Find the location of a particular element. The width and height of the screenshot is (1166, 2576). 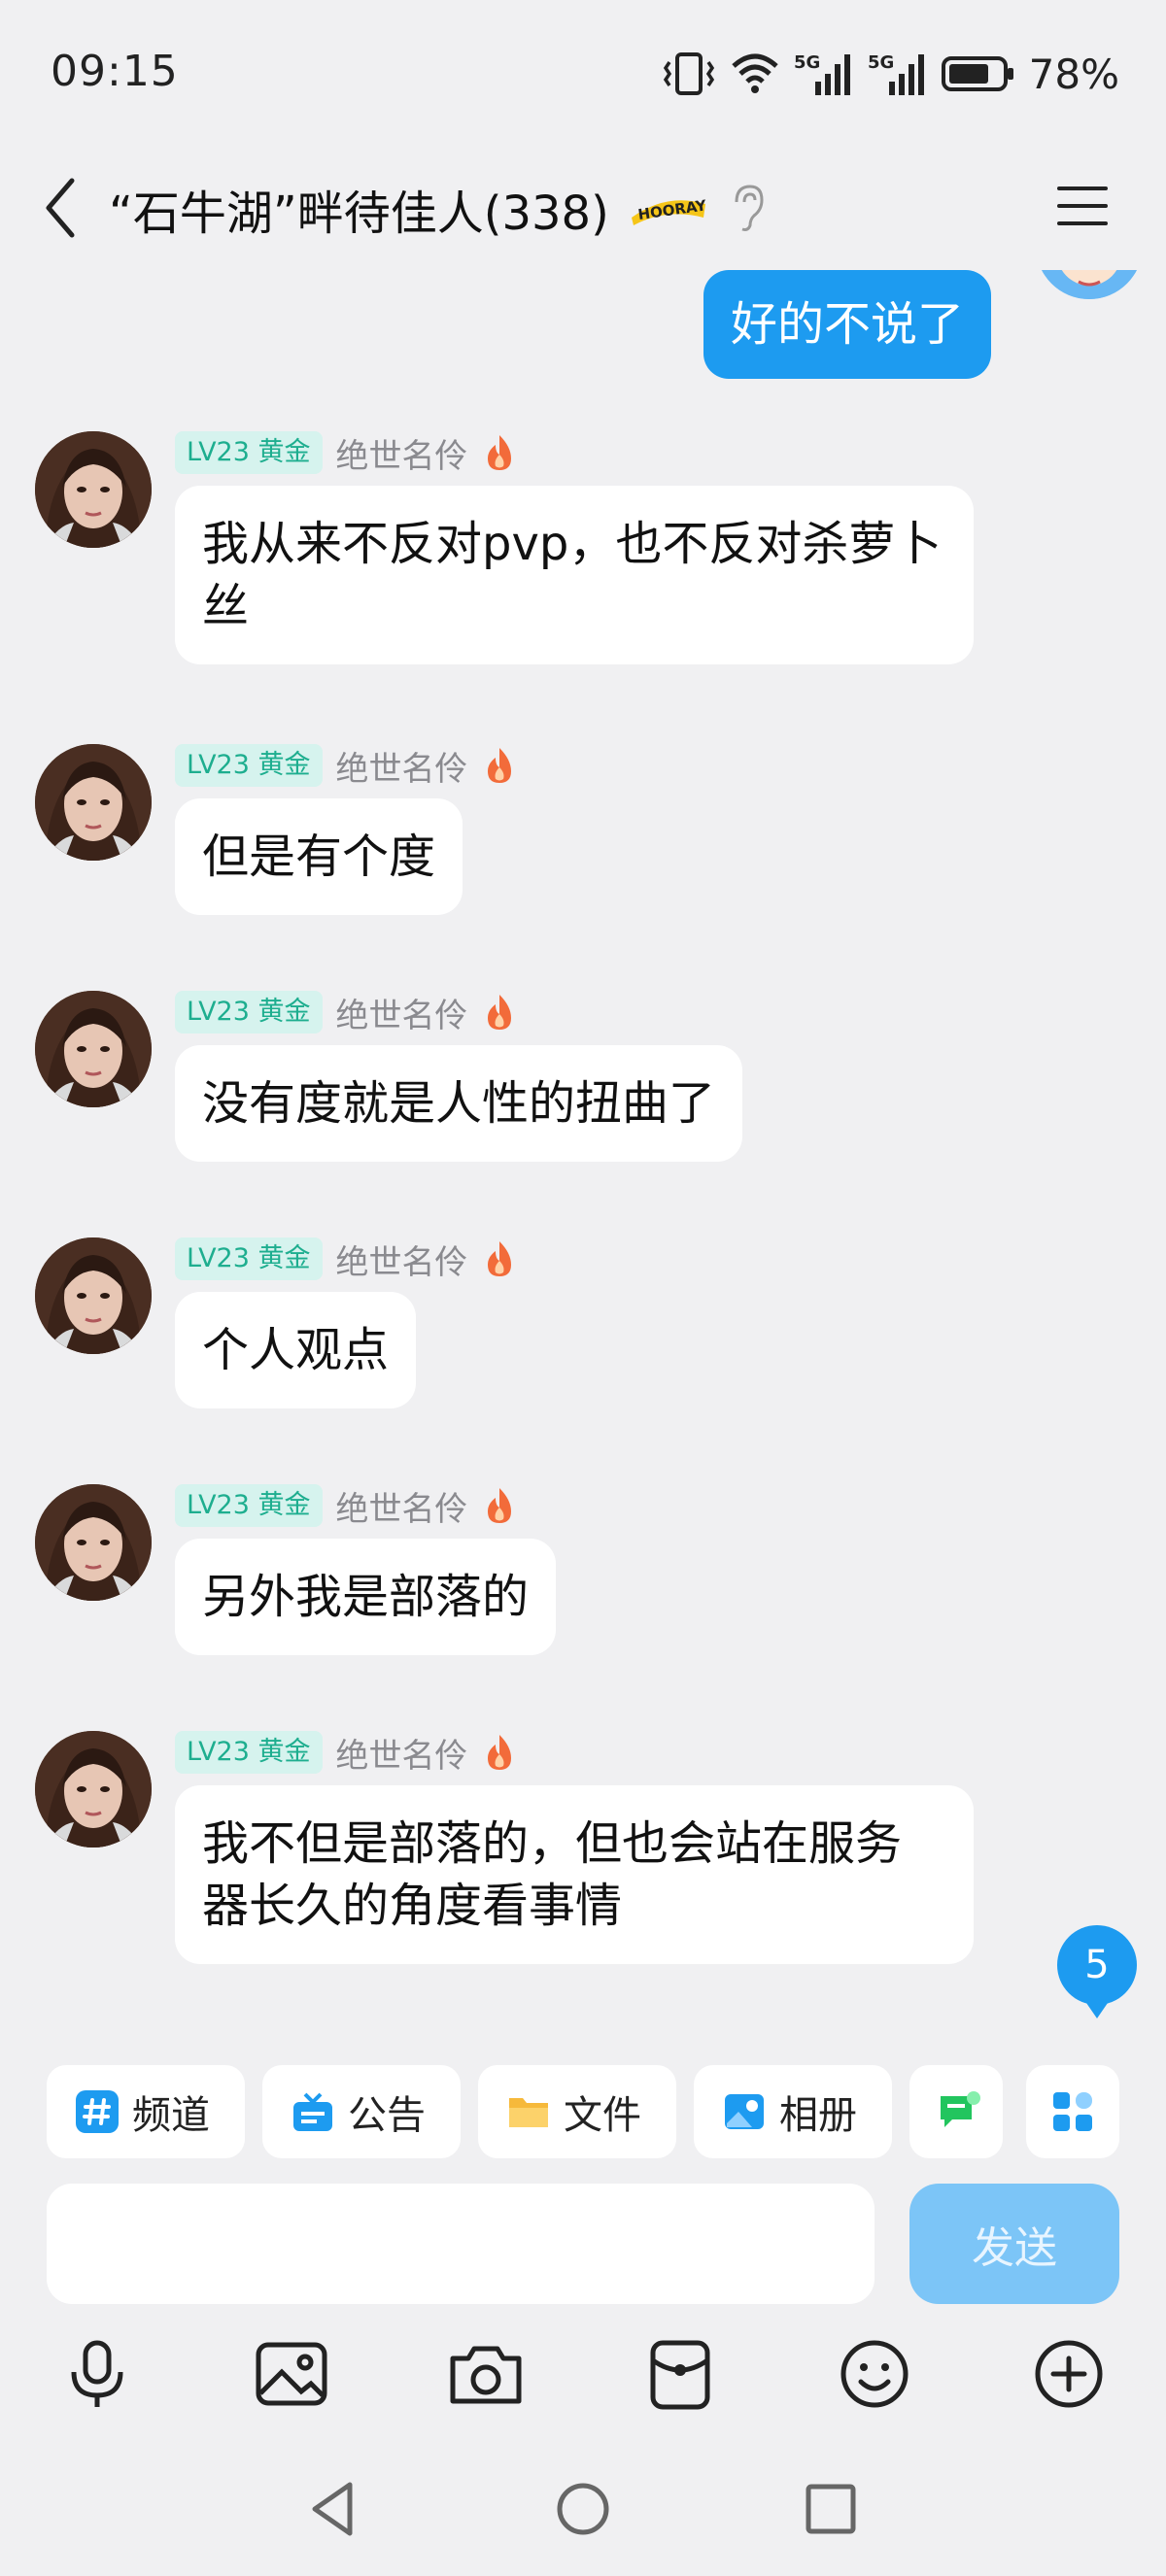

chat-message: LV23 黄金 绝世名伶 没有度就是人性的扭曲了 is located at coordinates (583, 1088).